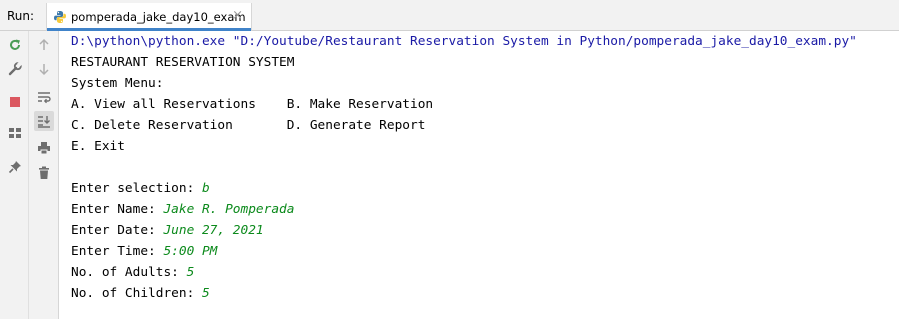 The width and height of the screenshot is (899, 319). Describe the element at coordinates (136, 188) in the screenshot. I see `prompt-label: Enter selection:` at that location.